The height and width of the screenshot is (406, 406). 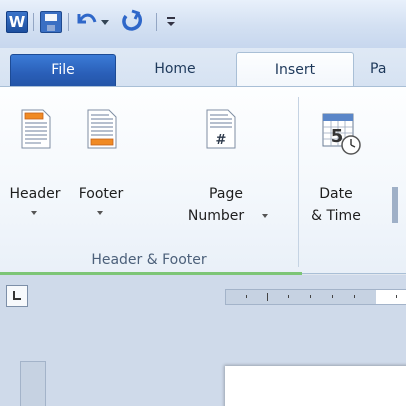 I want to click on tab-home: Home, so click(x=175, y=70).